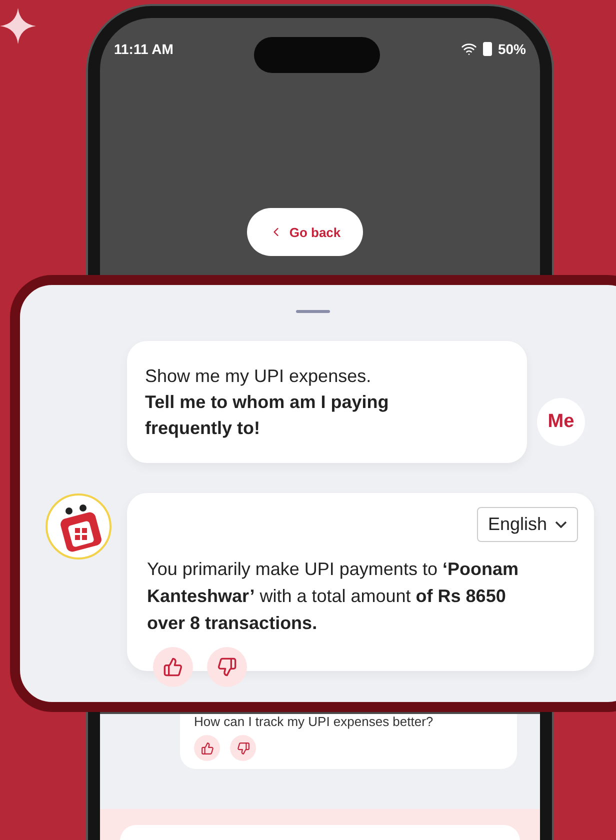 The height and width of the screenshot is (840, 616). I want to click on message-text: Show me my UPI expenses., so click(258, 376).